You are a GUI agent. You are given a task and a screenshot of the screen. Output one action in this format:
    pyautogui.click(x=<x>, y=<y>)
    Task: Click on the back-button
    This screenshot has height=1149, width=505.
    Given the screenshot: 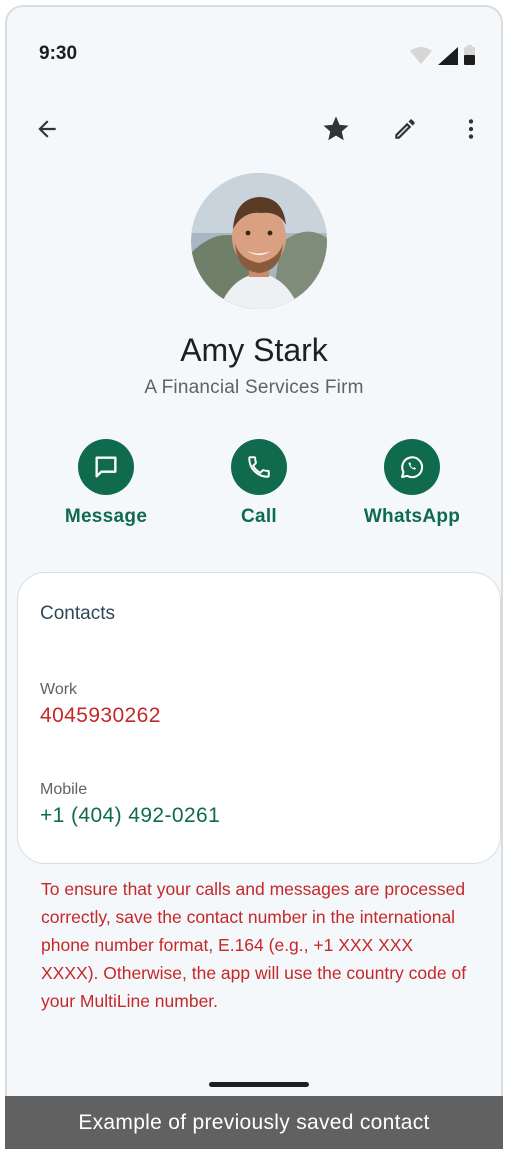 What is the action you would take?
    pyautogui.click(x=47, y=129)
    